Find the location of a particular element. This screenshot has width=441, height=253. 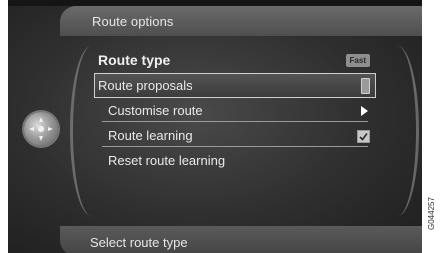

menu-item-label: Route learning is located at coordinates (150, 135).